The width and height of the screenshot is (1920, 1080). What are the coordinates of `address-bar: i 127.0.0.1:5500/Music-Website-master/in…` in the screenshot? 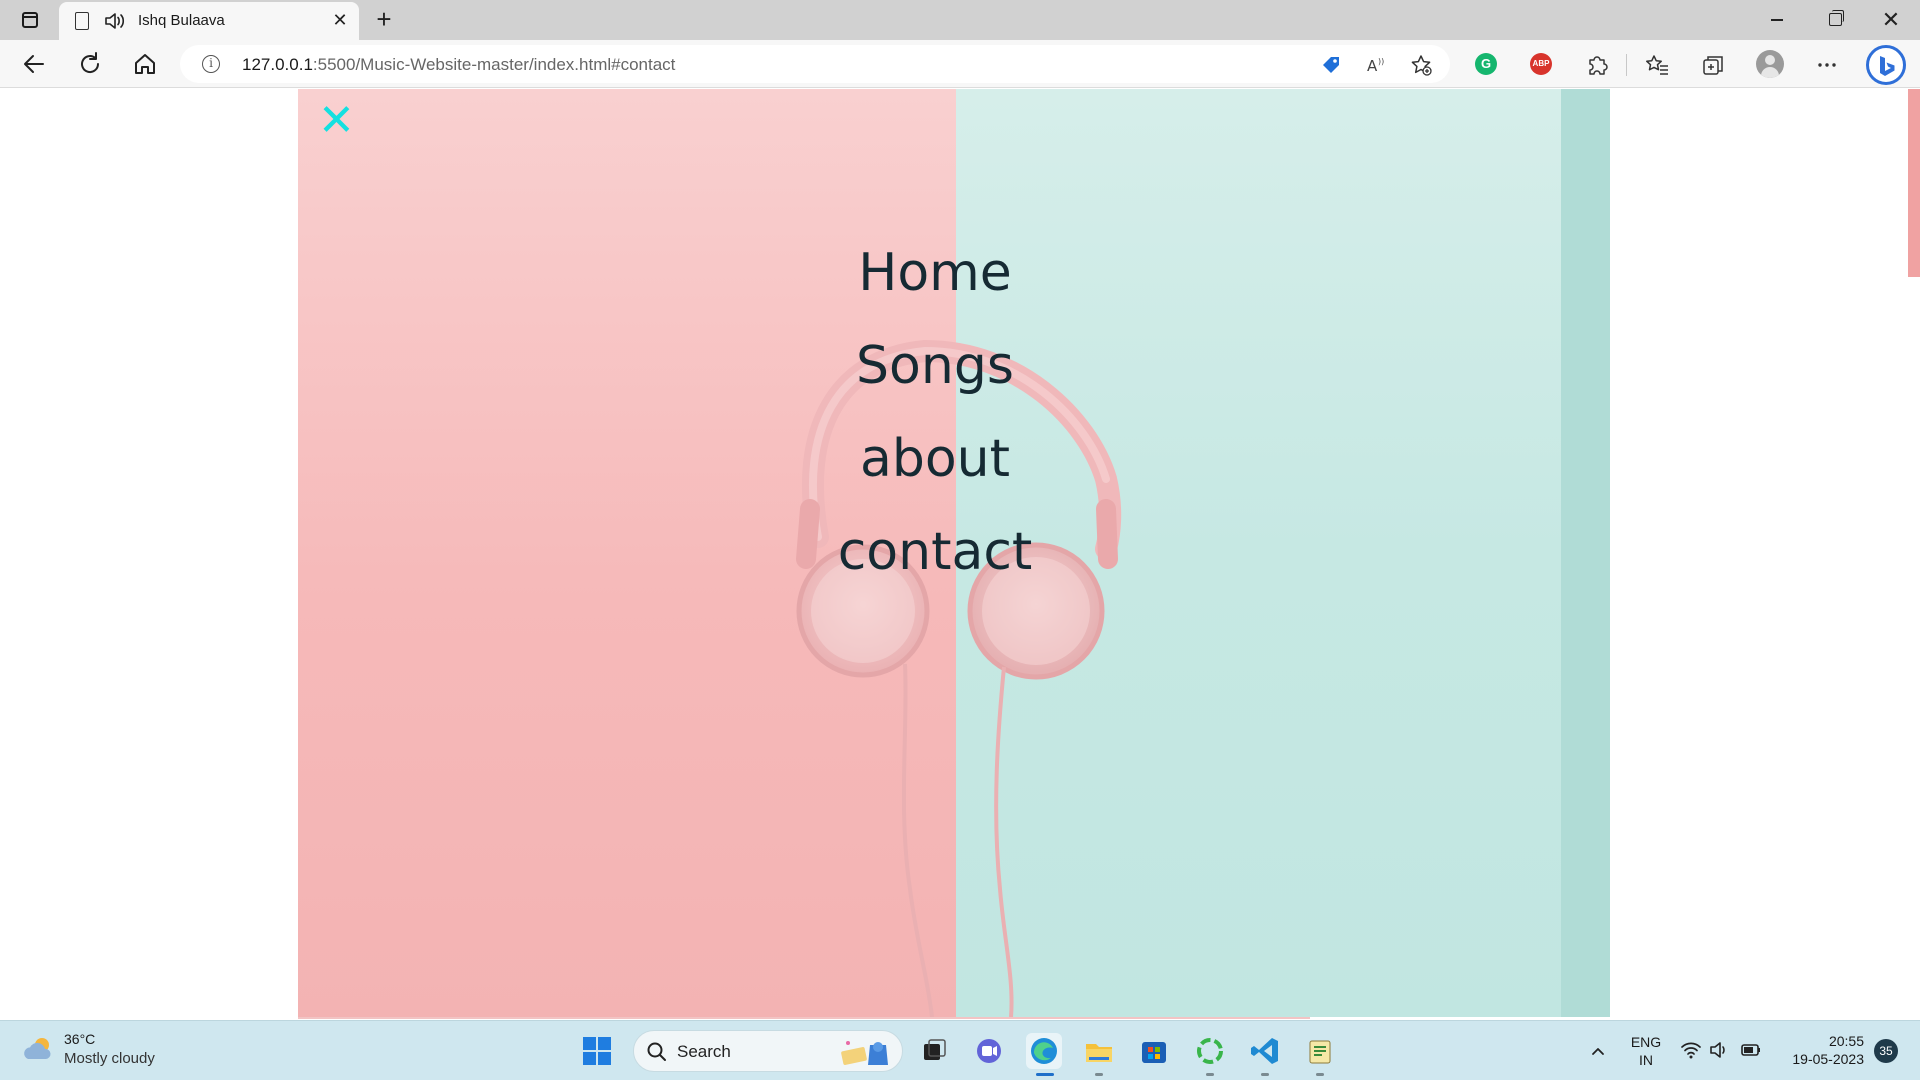 It's located at (815, 64).